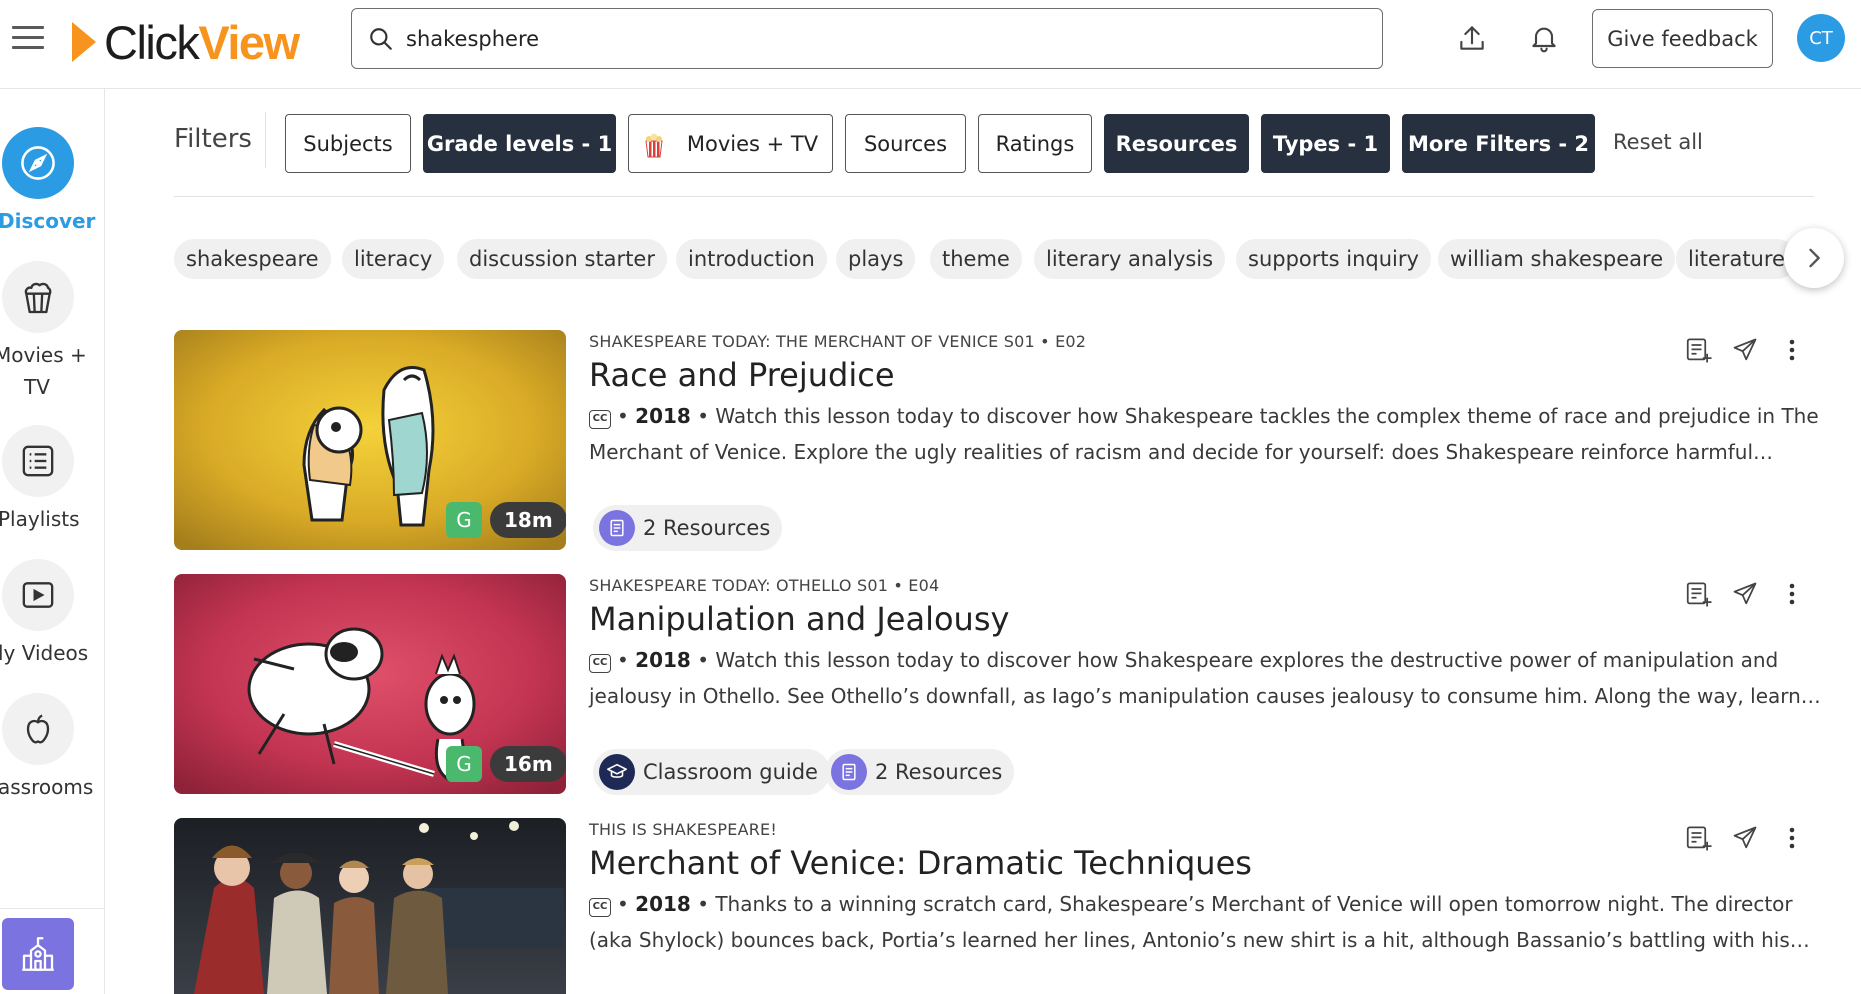  I want to click on sidebar-divider, so click(52, 908).